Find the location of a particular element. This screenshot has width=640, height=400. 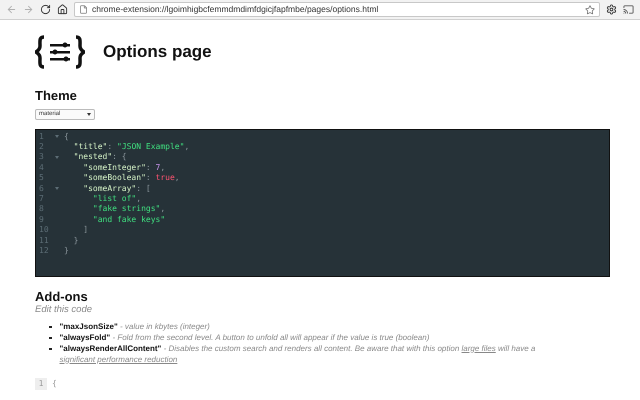

section-heading: Theme is located at coordinates (56, 96).